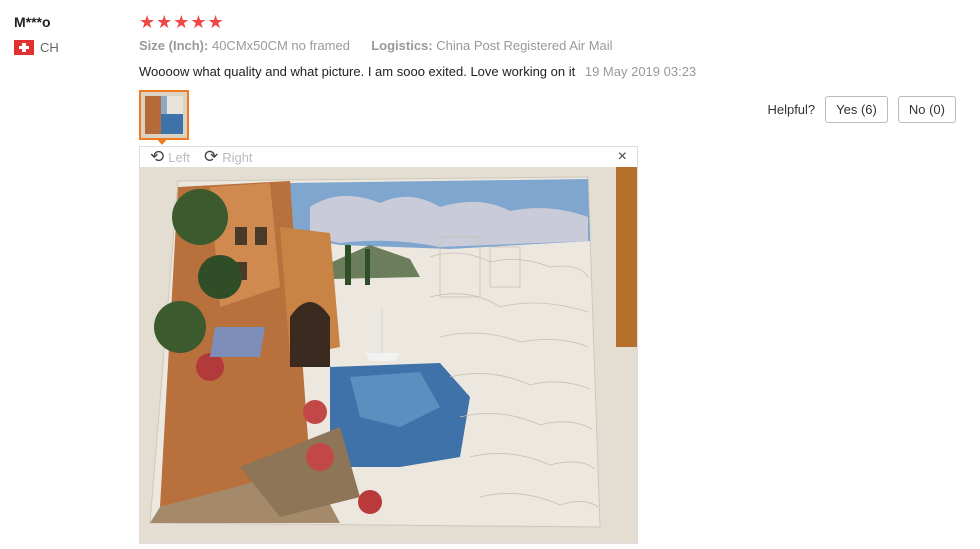 The image size is (980, 549). What do you see at coordinates (856, 109) in the screenshot?
I see `helpful-yes-button: Yes (6)` at bounding box center [856, 109].